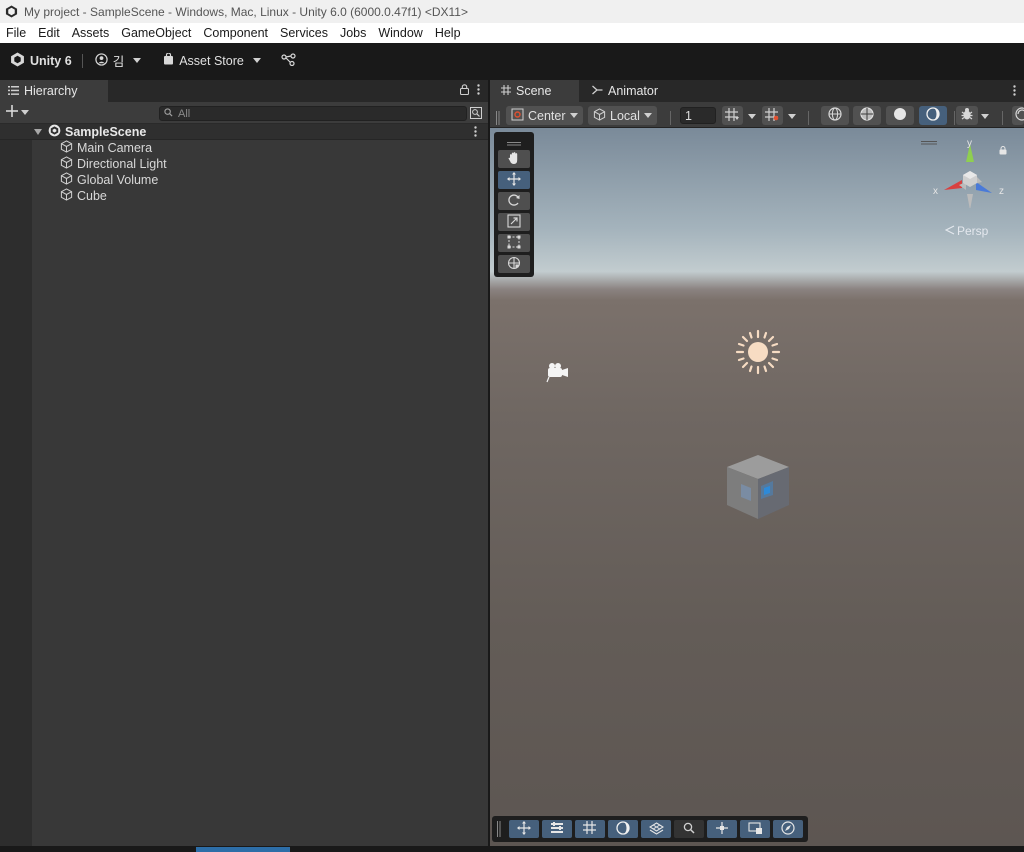 The height and width of the screenshot is (852, 1024). I want to click on tool-settings-icon, so click(557, 829).